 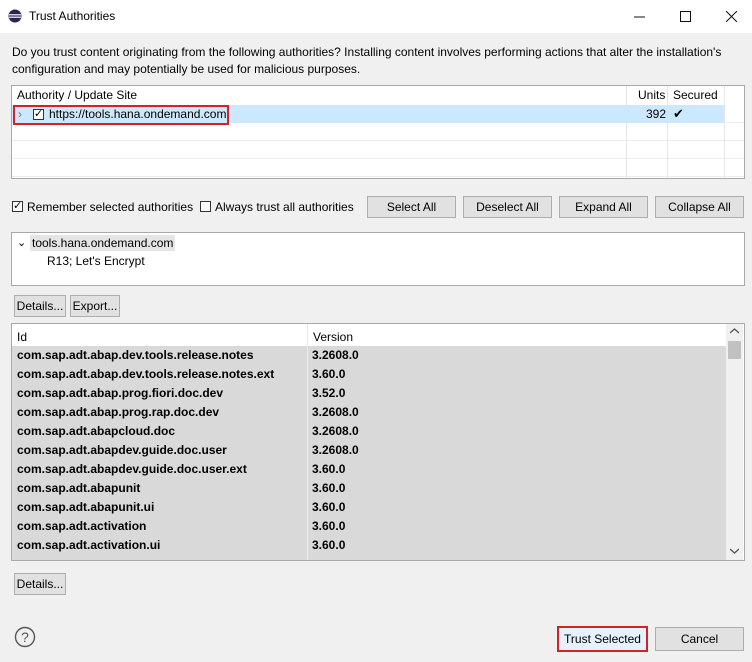 What do you see at coordinates (678, 113) in the screenshot?
I see `secured-checkmark-icon: ✔` at bounding box center [678, 113].